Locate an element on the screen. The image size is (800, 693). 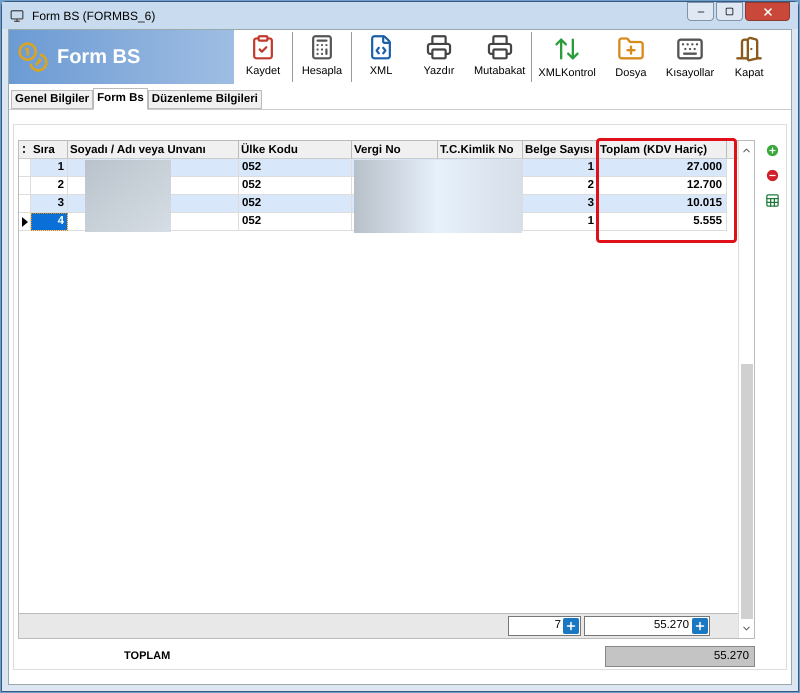
tab: Düzenleme Bilgileri is located at coordinates (205, 99).